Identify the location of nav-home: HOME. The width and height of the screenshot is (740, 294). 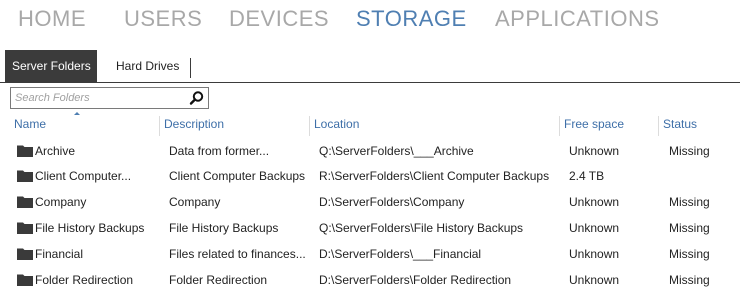
(52, 19).